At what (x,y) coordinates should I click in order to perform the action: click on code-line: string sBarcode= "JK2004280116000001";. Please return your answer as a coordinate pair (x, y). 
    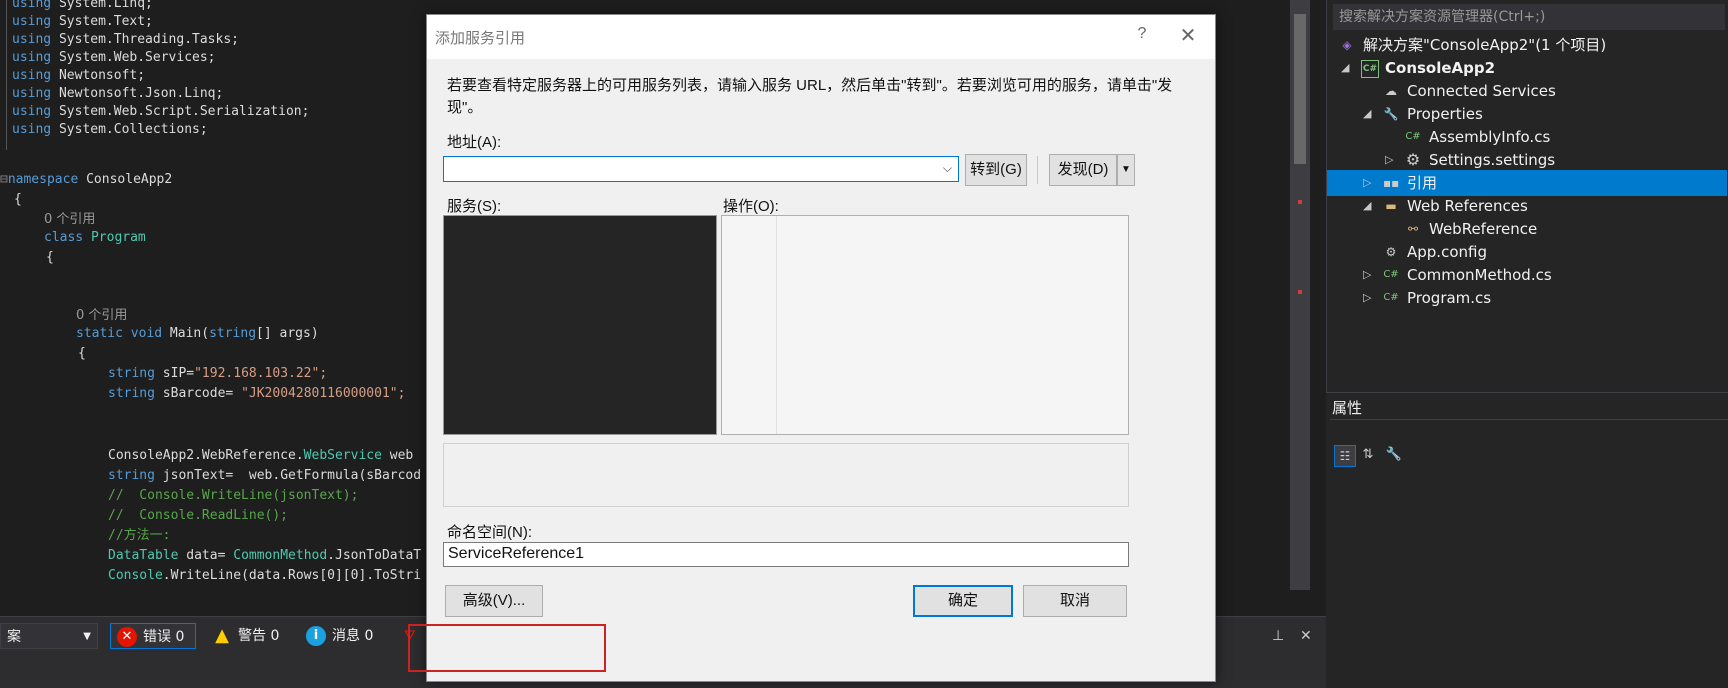
    Looking at the image, I should click on (257, 393).